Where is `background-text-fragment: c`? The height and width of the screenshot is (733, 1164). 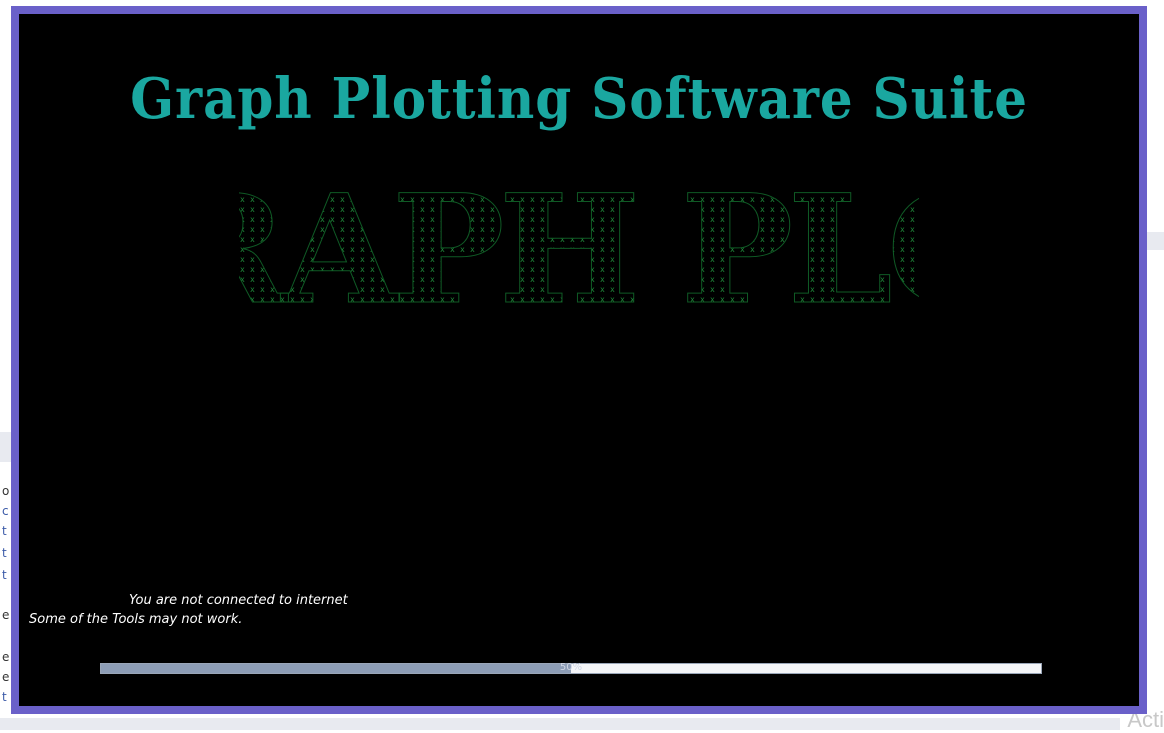 background-text-fragment: c is located at coordinates (5, 511).